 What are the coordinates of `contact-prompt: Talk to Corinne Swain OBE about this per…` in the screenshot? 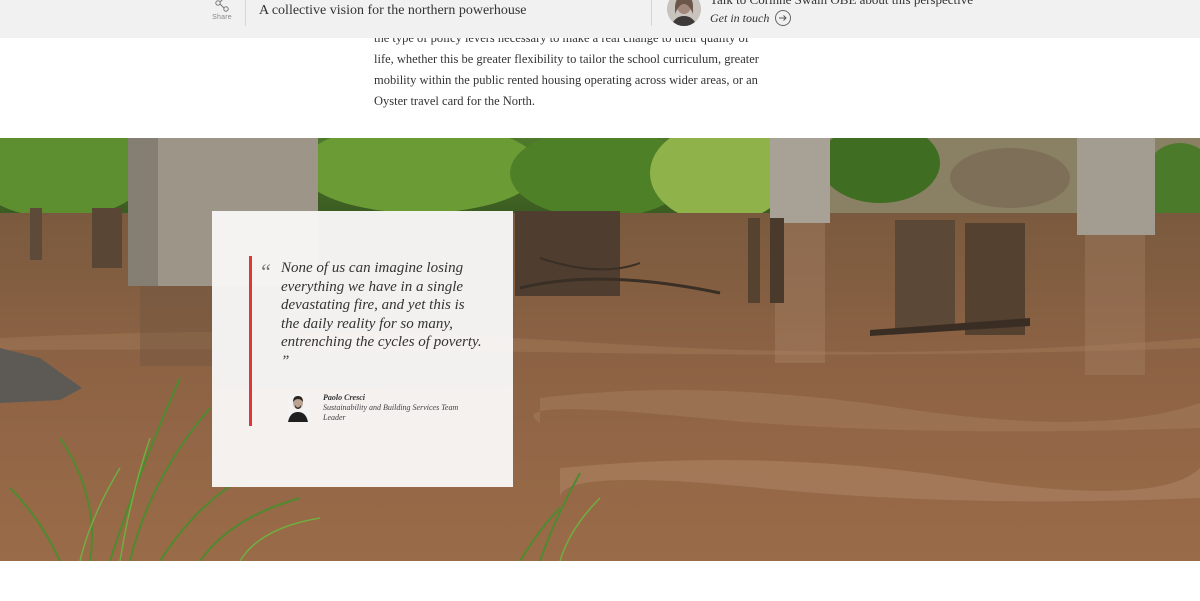 It's located at (841, 4).